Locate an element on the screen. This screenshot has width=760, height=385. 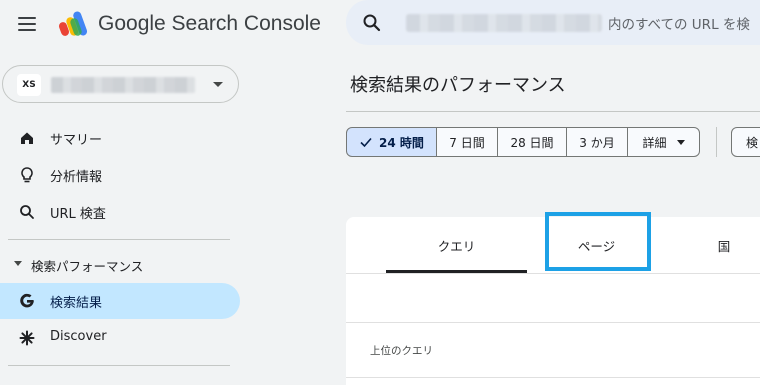
tab-label: クエリ is located at coordinates (456, 246).